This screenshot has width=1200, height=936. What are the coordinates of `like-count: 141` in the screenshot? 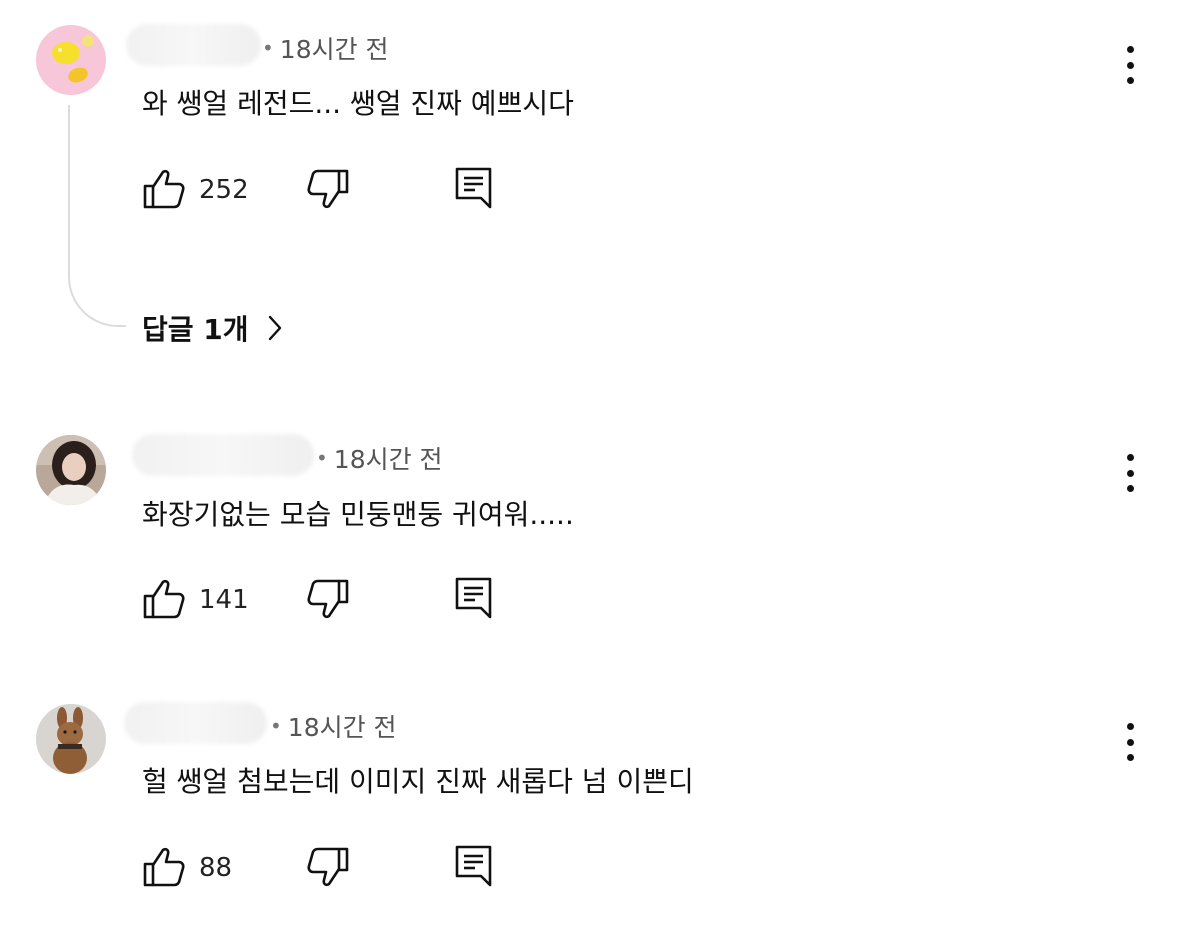 It's located at (224, 600).